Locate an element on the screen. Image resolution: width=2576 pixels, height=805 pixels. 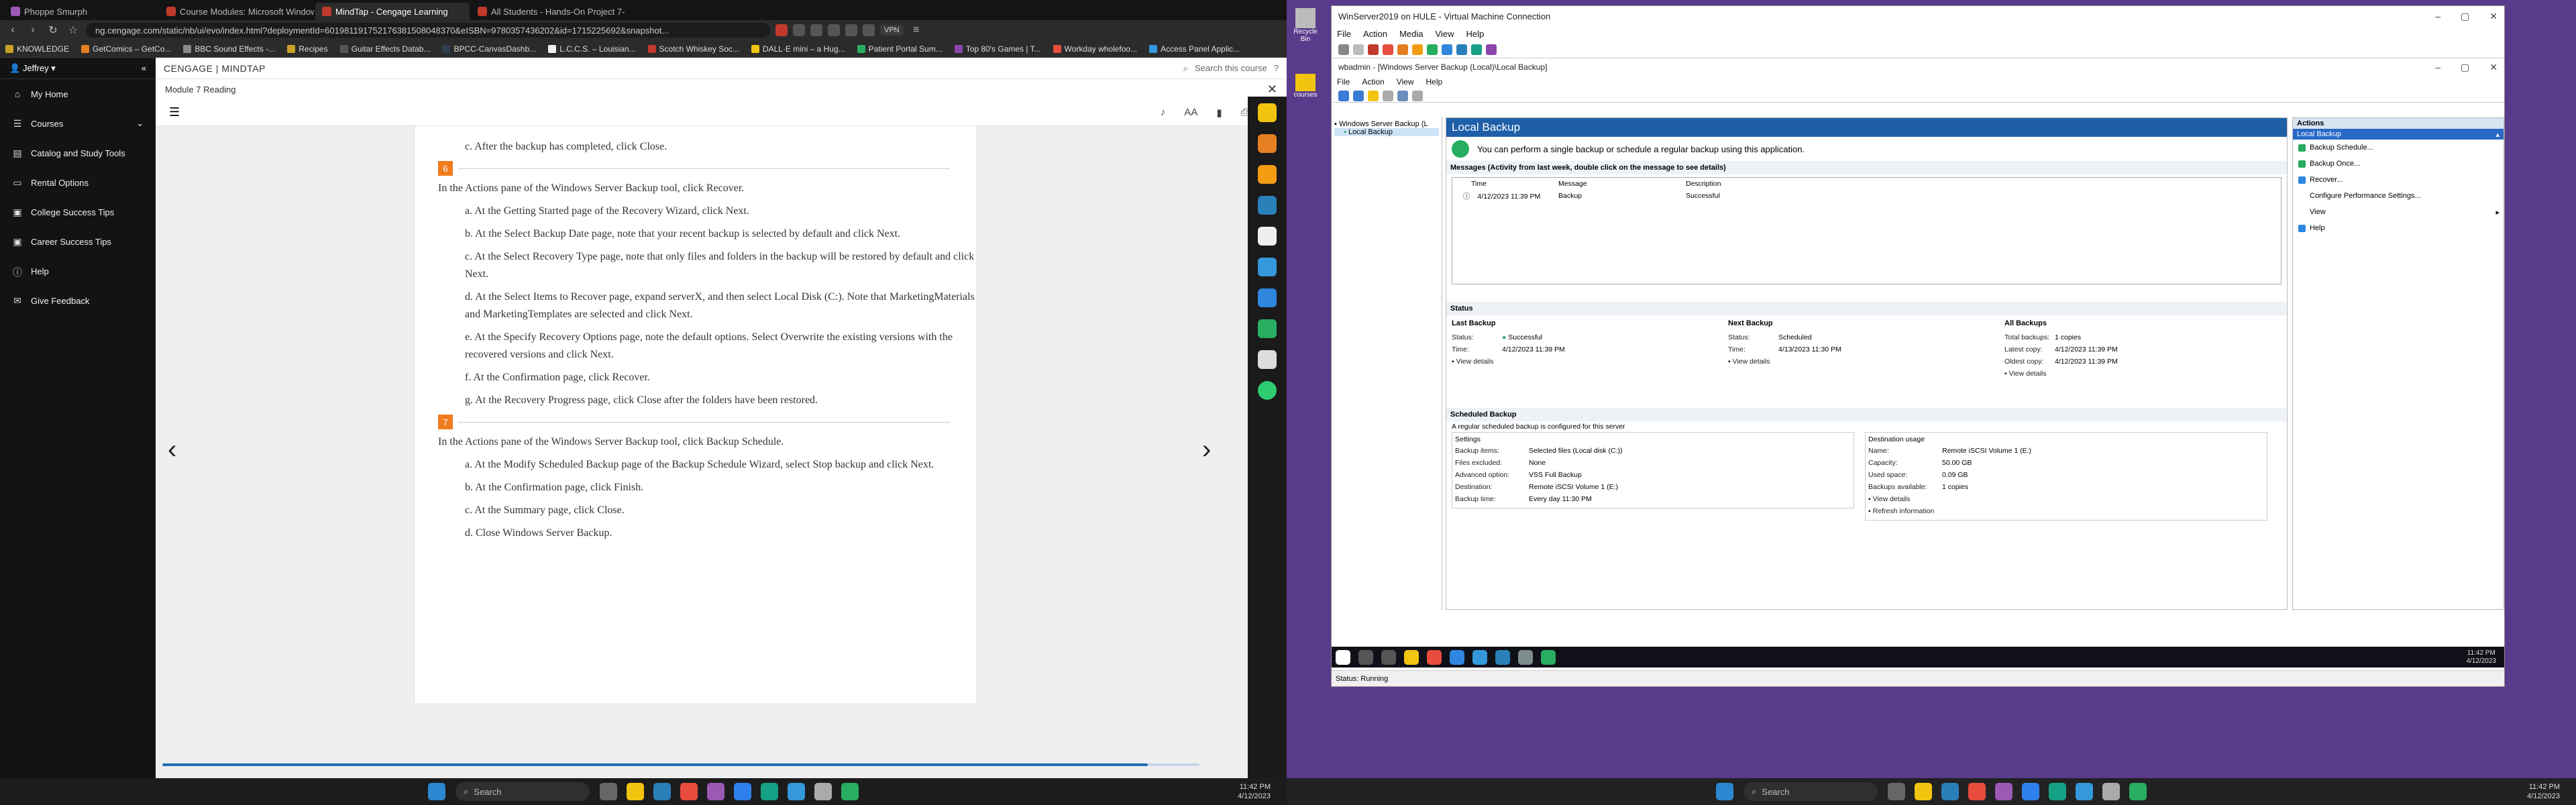
menu-action: Action is located at coordinates (1375, 34).